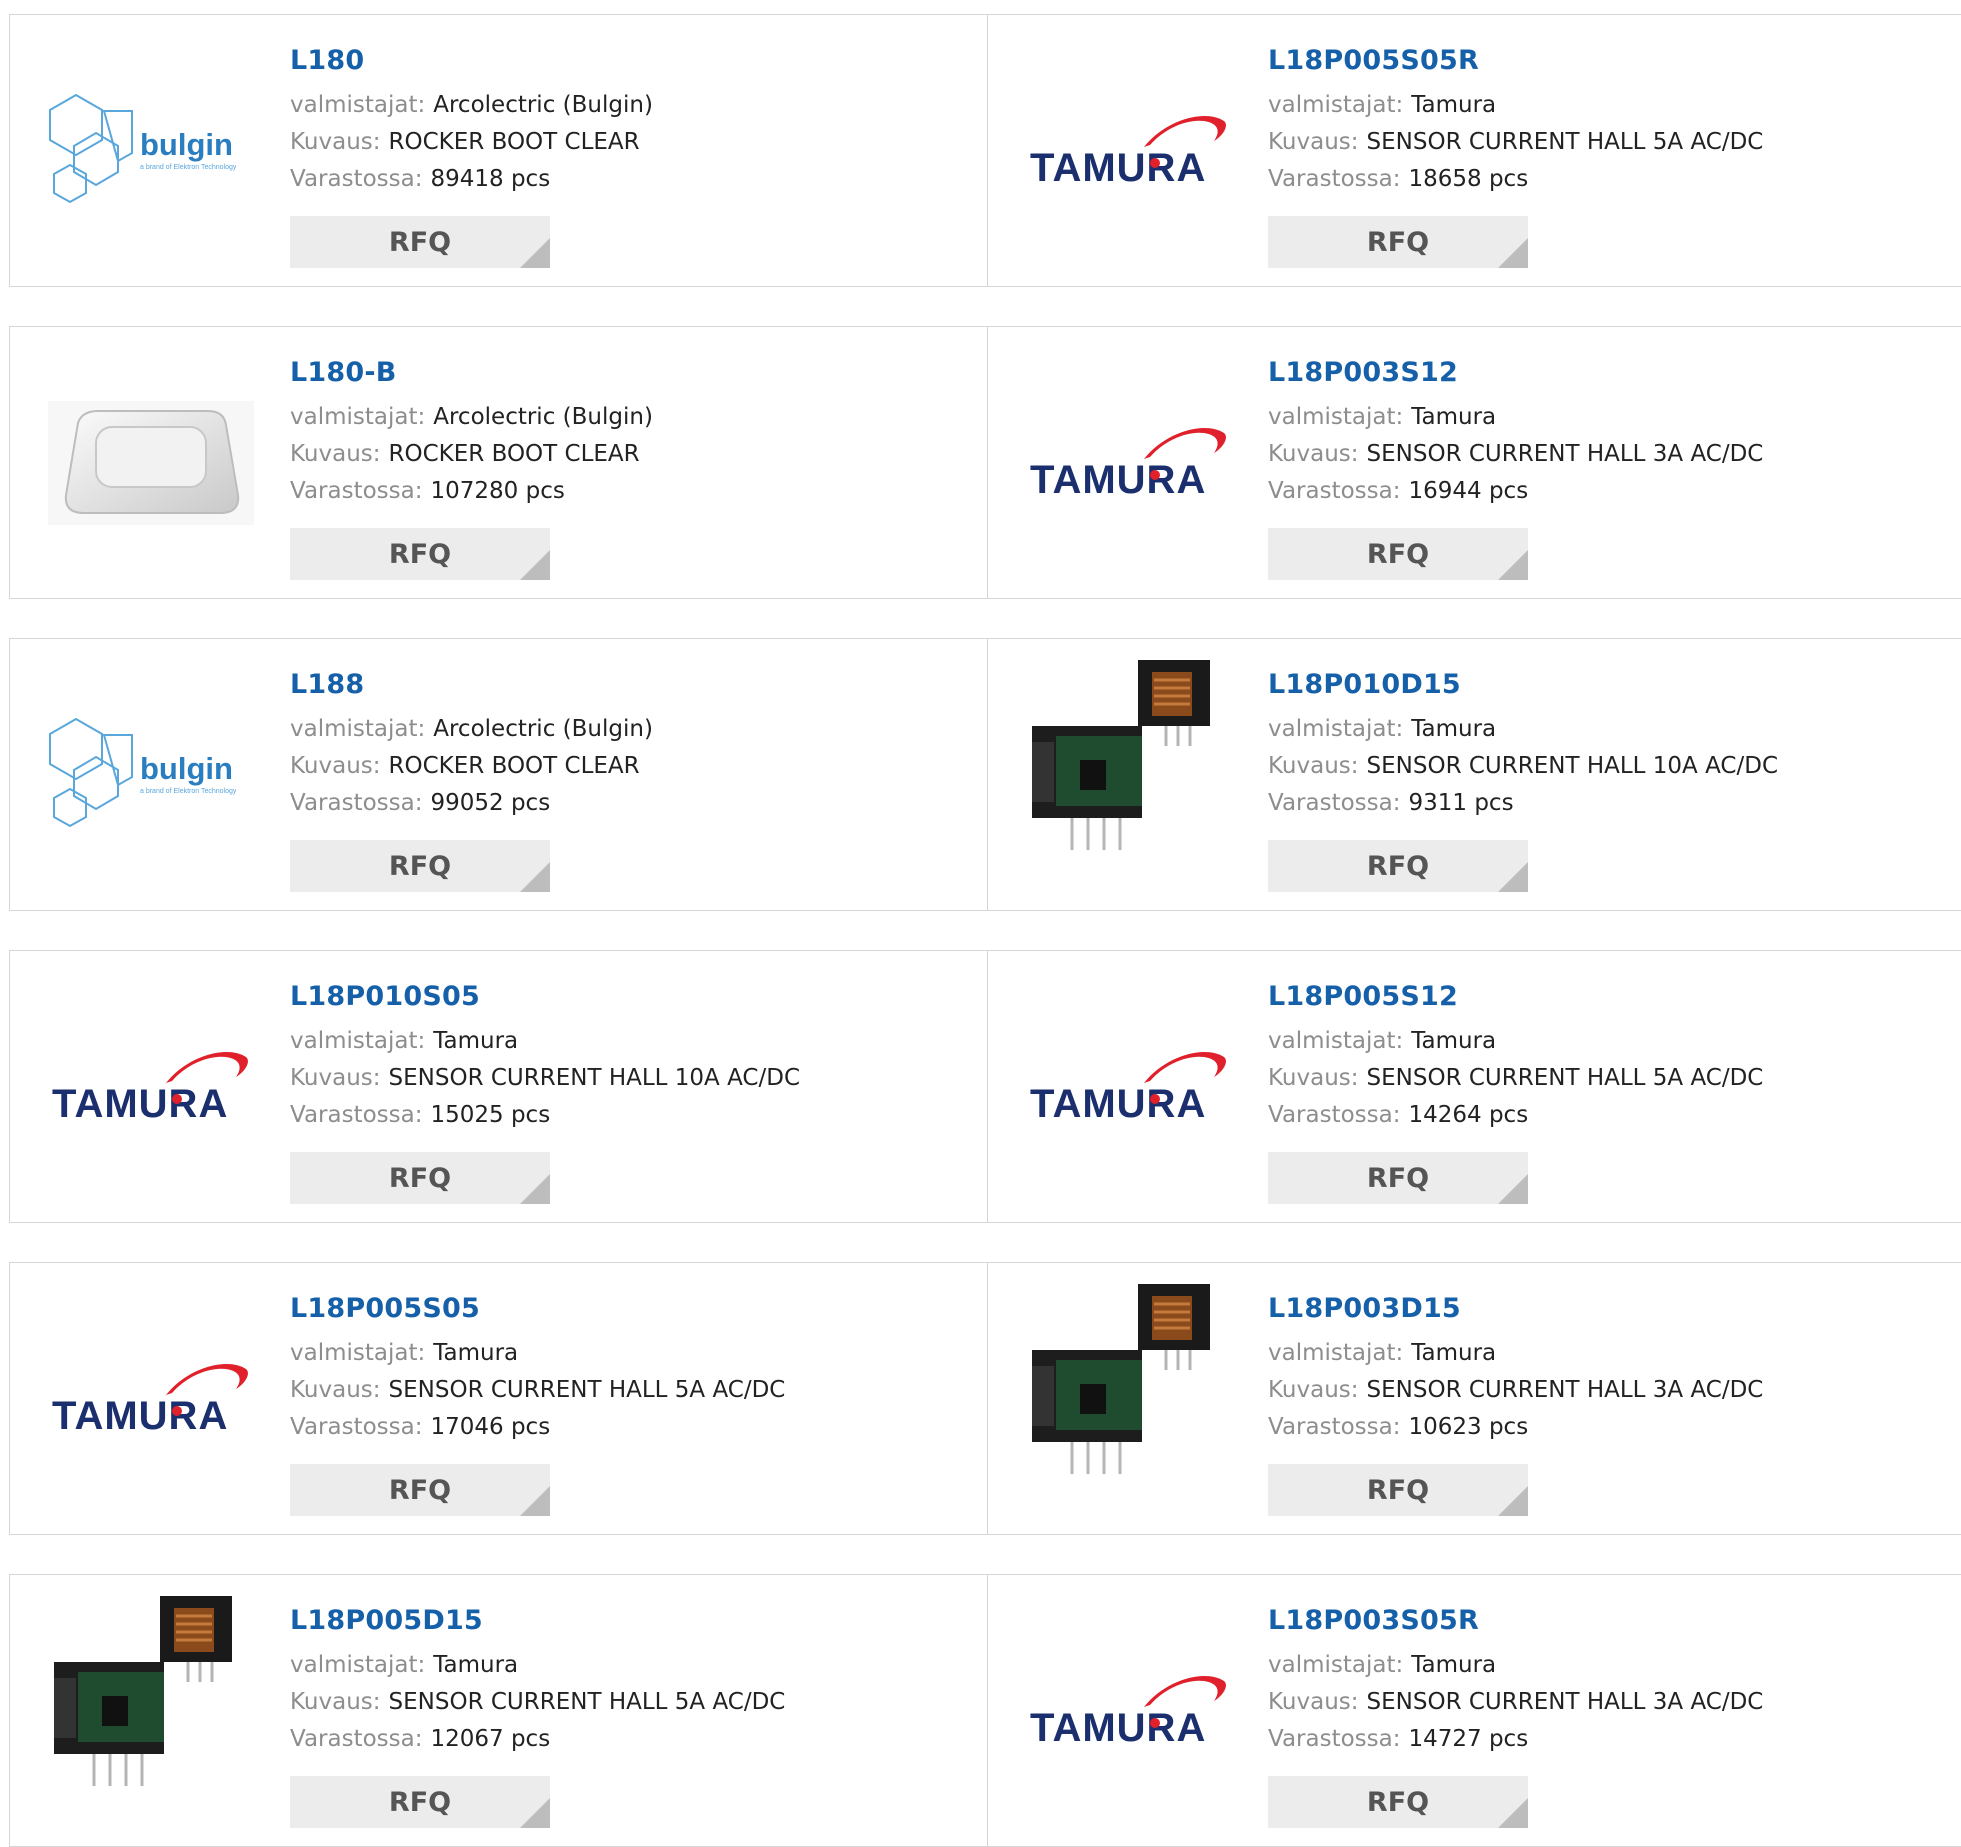  I want to click on stock-value: 15025 pcs, so click(490, 1115).